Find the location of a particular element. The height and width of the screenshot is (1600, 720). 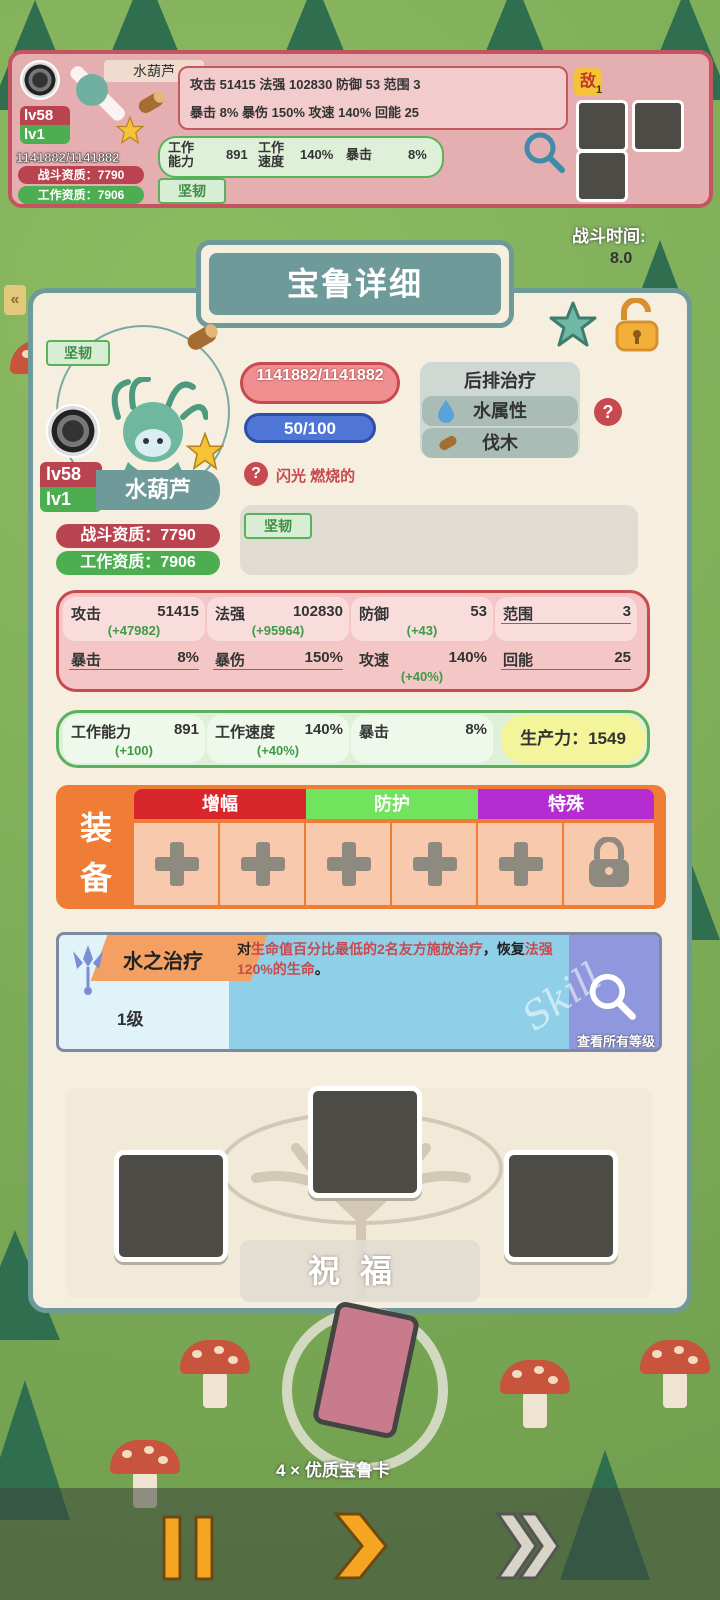

work-crit: 暴击 8% is located at coordinates (422, 739).